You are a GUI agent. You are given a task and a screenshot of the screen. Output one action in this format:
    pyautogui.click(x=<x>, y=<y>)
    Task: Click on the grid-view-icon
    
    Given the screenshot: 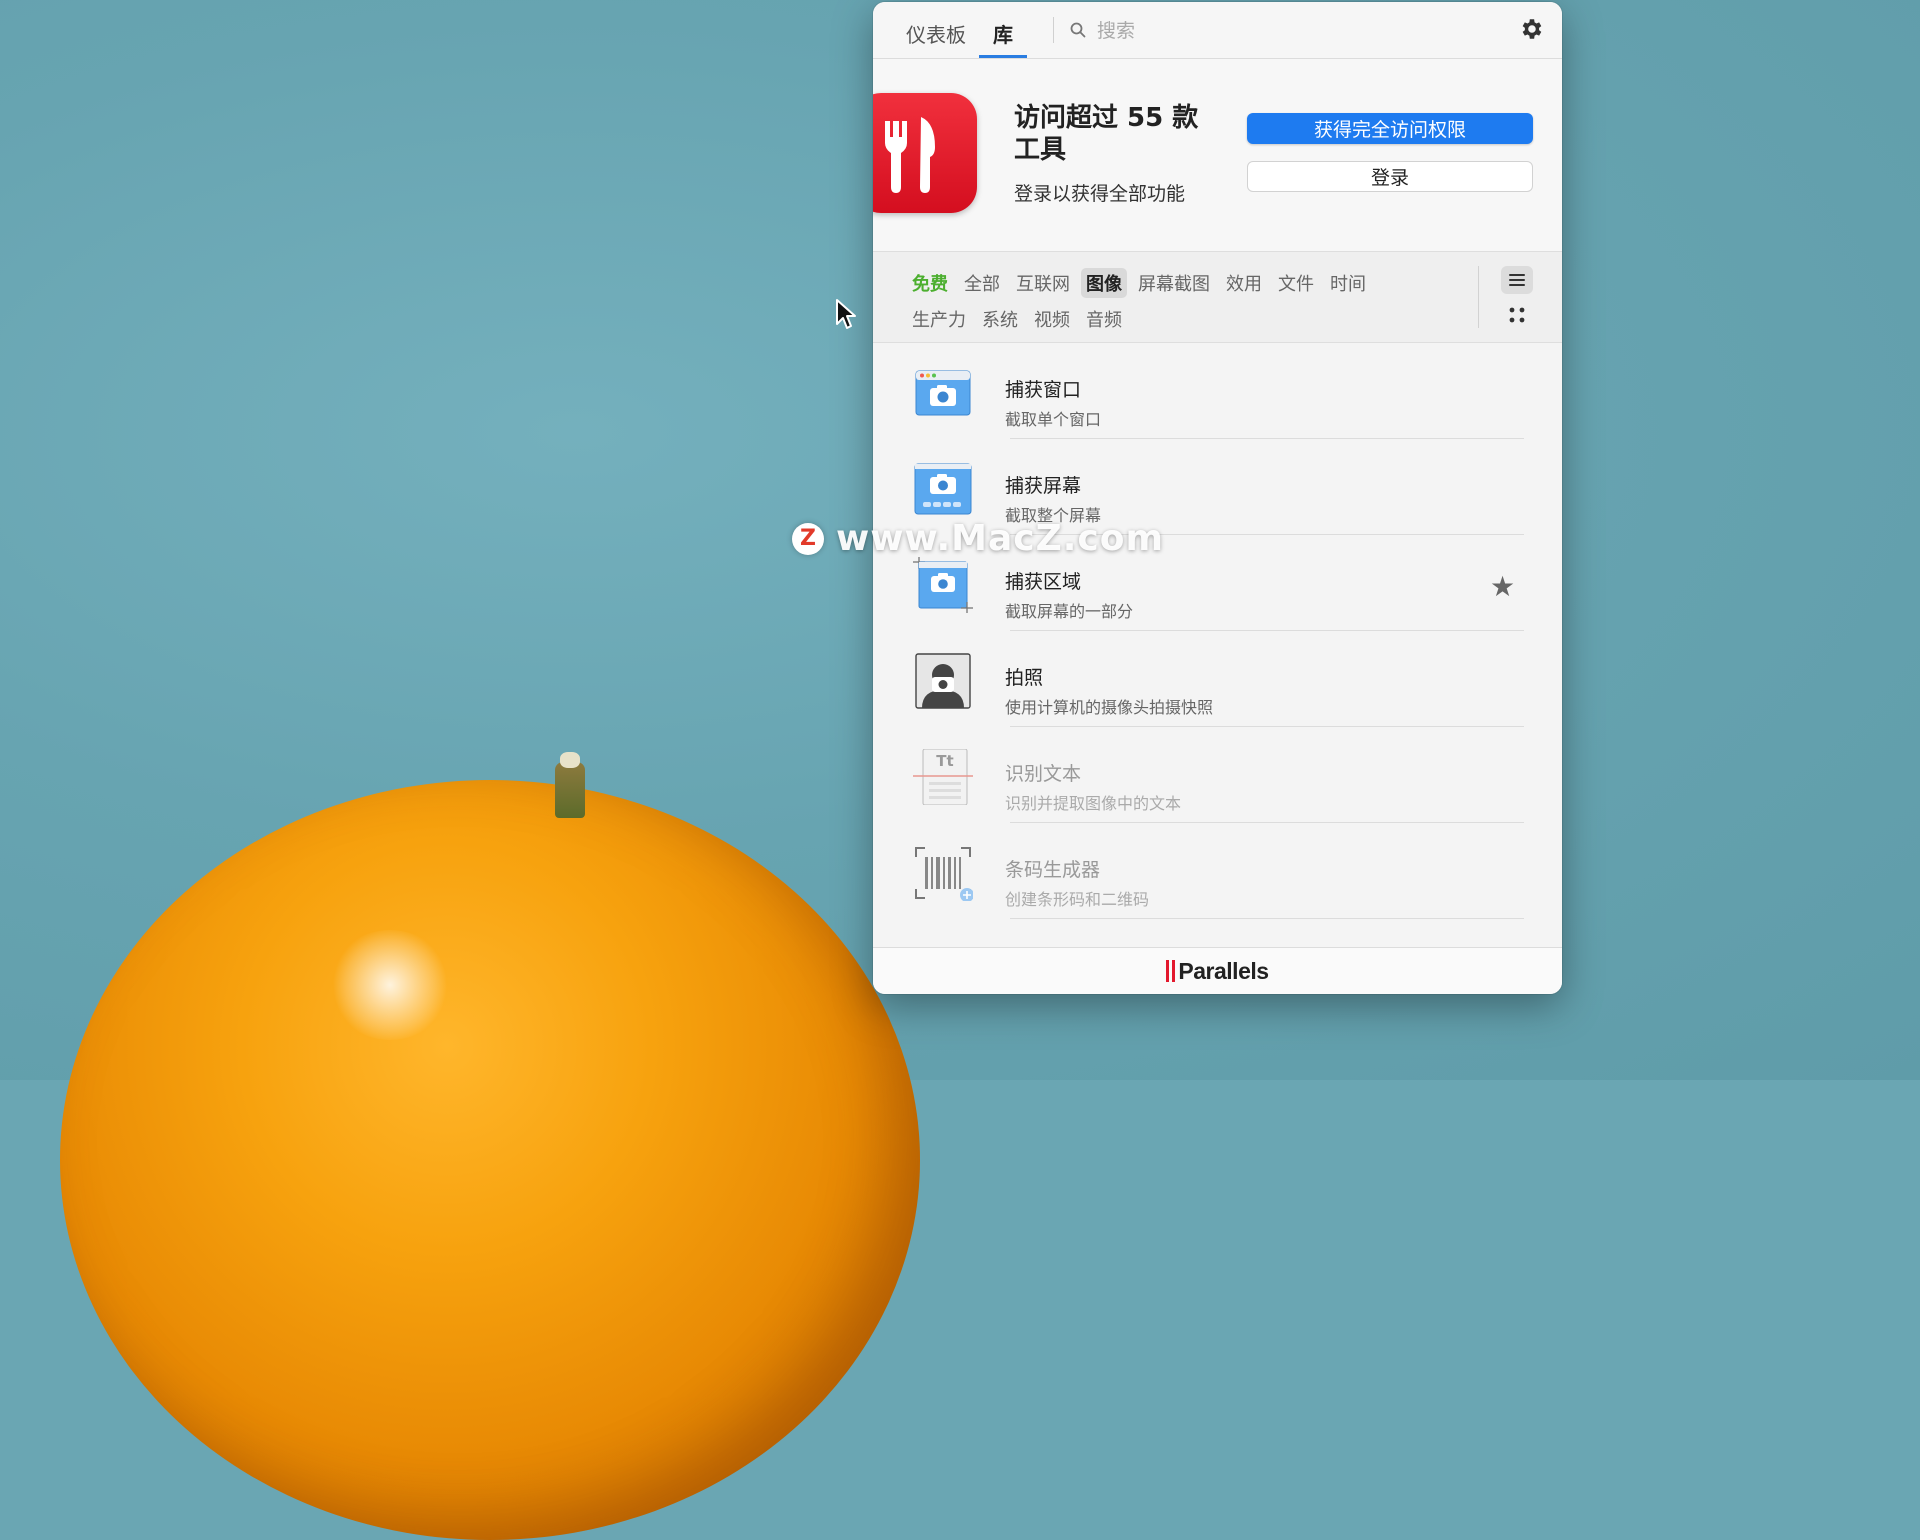 What is the action you would take?
    pyautogui.click(x=1517, y=315)
    